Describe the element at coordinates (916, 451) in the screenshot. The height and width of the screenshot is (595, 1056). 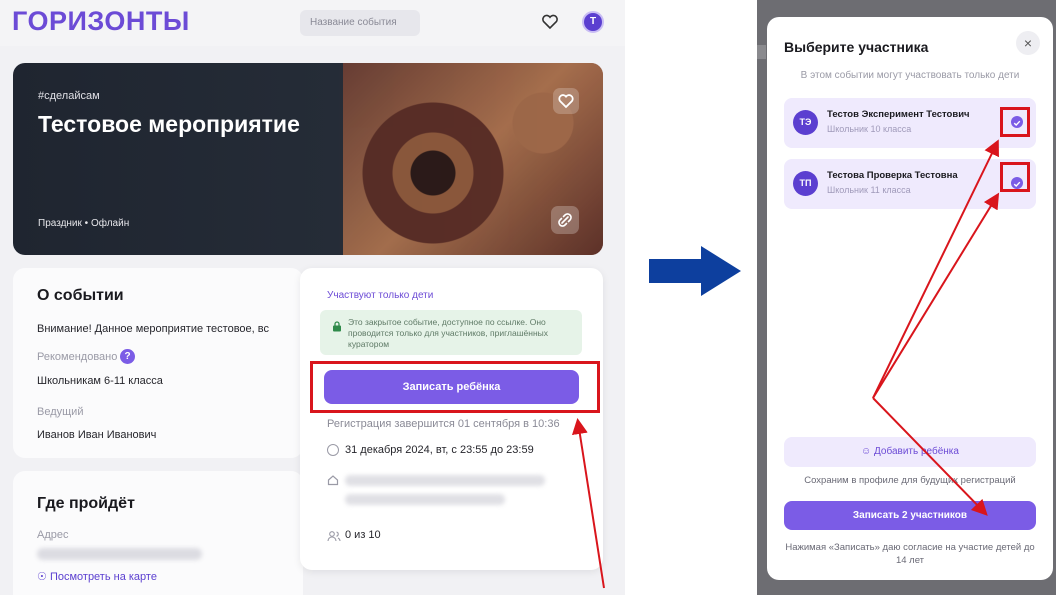
I see `add-child-label: Добавить ребёнка` at that location.